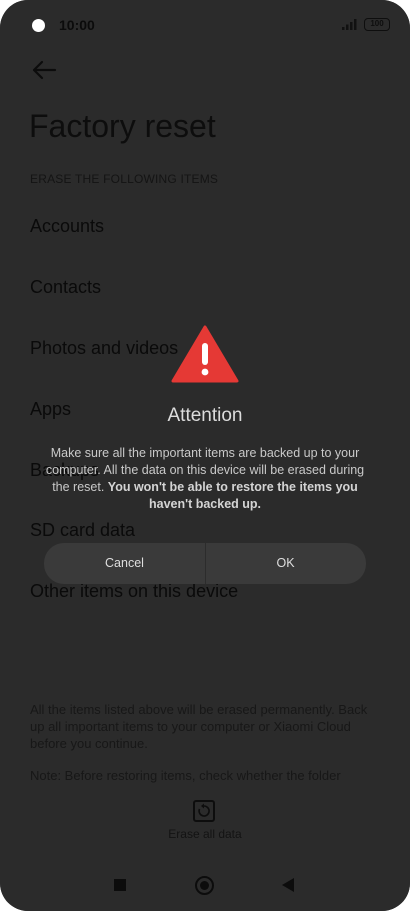 The height and width of the screenshot is (911, 410). Describe the element at coordinates (122, 126) in the screenshot. I see `page-title: Factory reset` at that location.